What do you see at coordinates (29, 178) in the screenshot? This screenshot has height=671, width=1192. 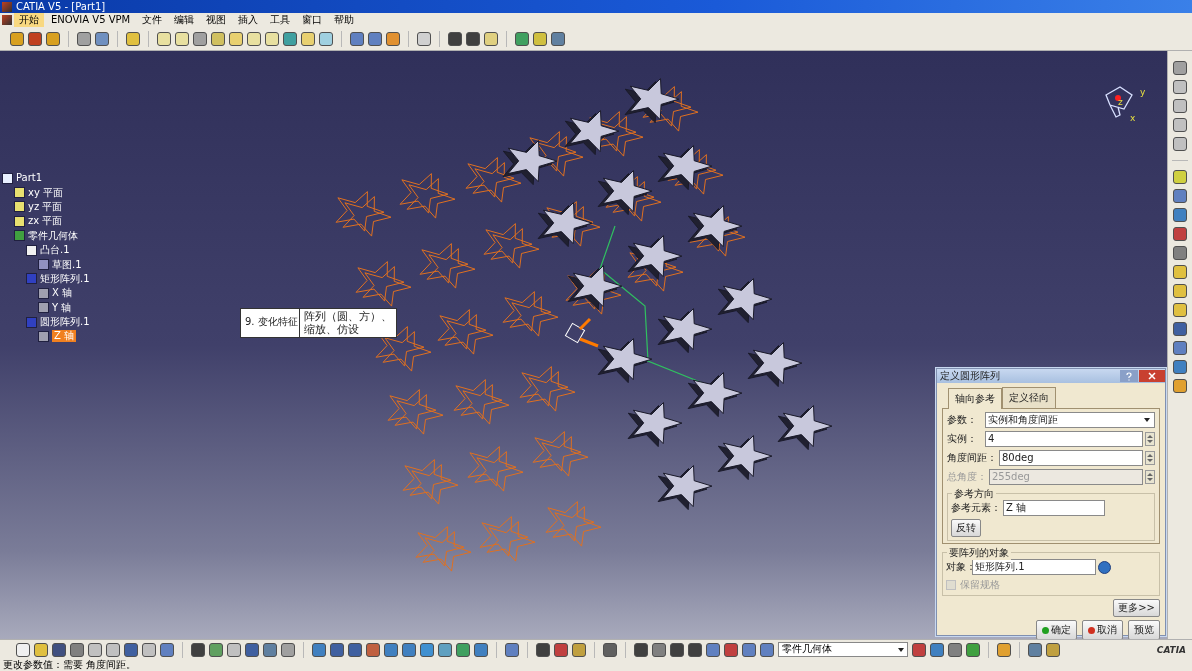 I see `tree-item: Part1` at bounding box center [29, 178].